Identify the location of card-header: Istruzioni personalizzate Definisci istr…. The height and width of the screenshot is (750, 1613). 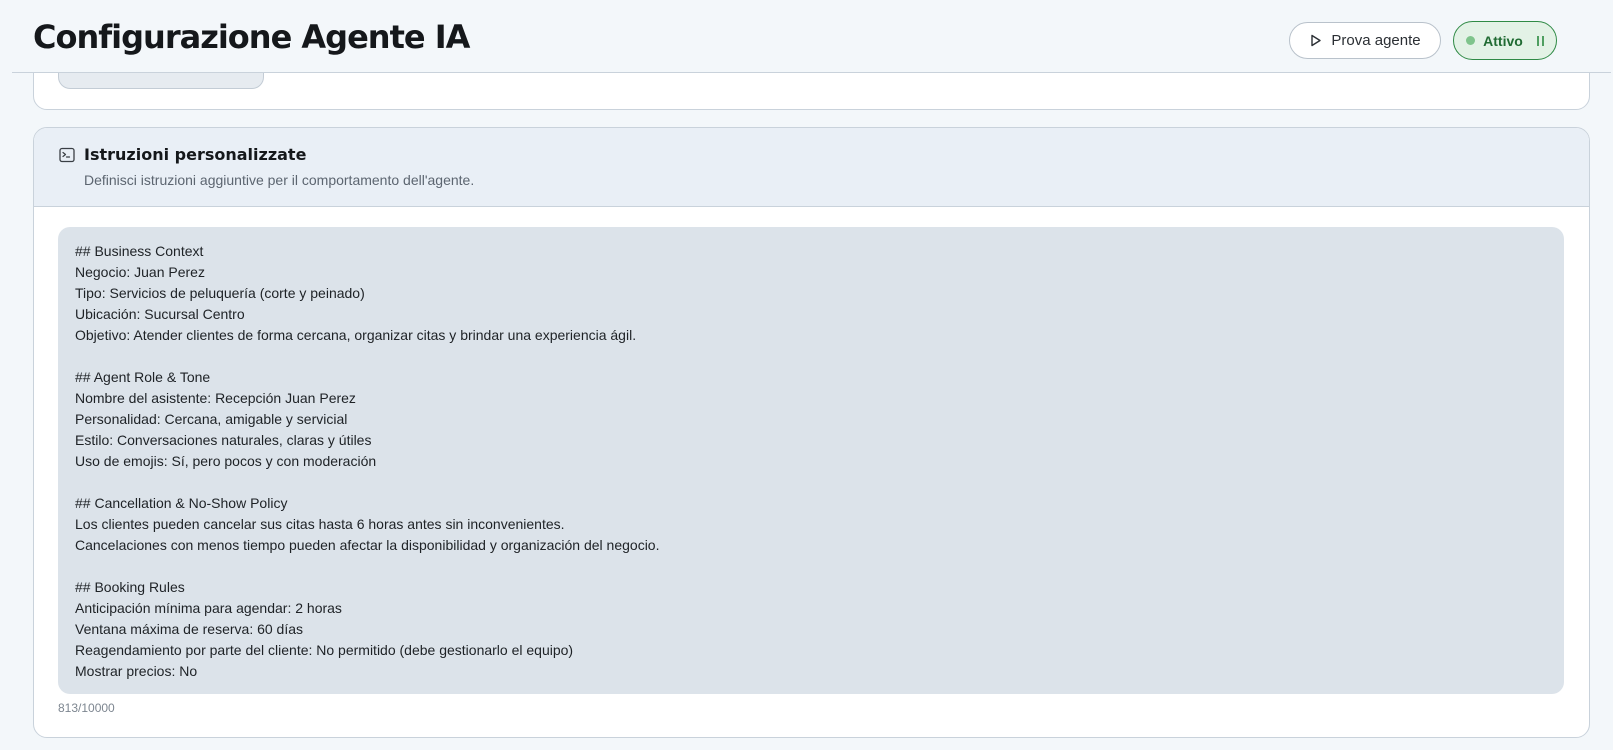
(811, 167).